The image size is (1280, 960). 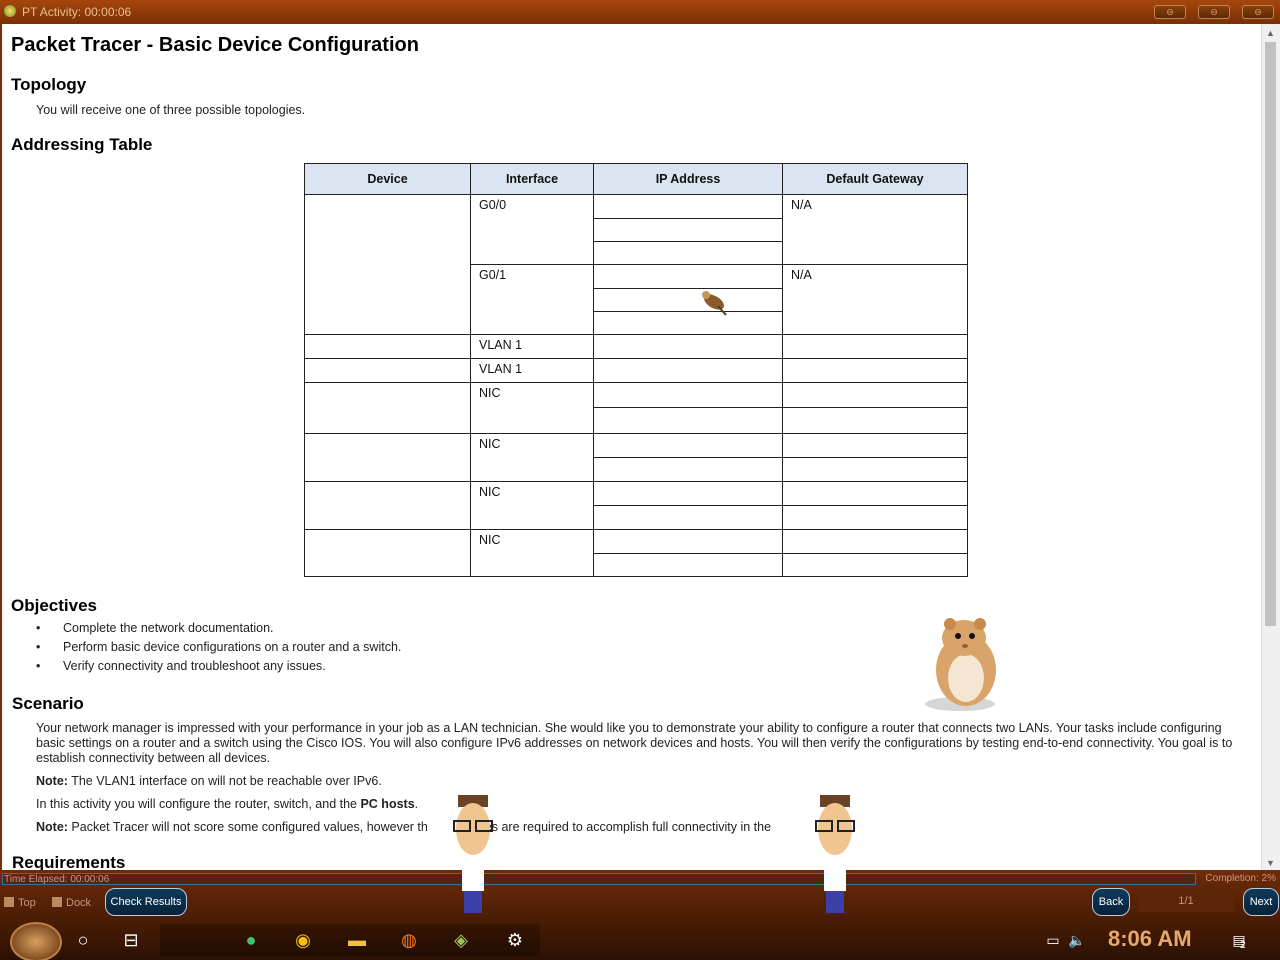 I want to click on firefox-icon: ◍, so click(x=409, y=940).